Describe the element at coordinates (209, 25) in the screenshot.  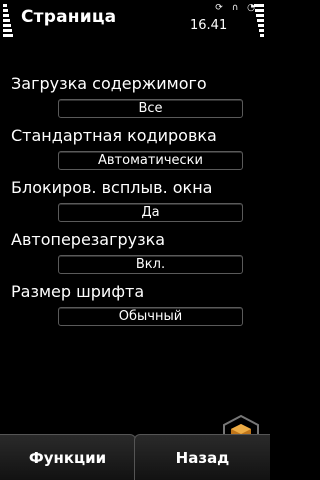
I see `clock: 16.41` at that location.